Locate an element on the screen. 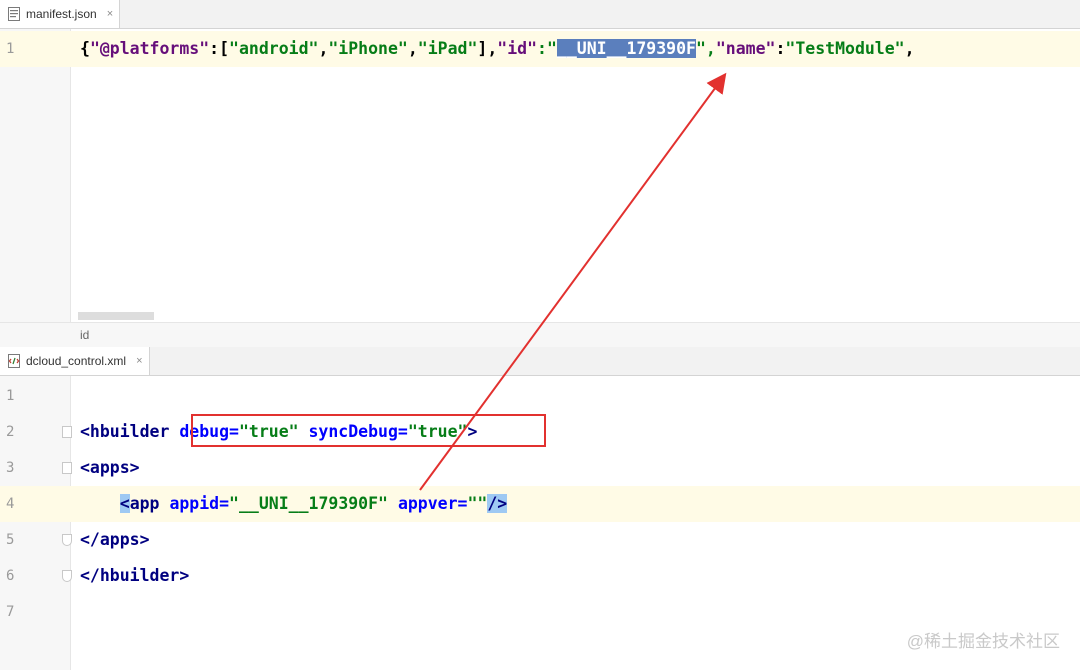 The image size is (1080, 670). watermark: @稀土掘金技术社区 is located at coordinates (983, 641).